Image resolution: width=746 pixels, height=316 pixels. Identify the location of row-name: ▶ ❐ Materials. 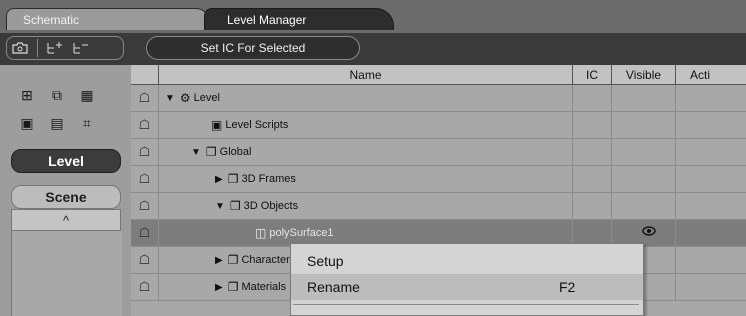
(250, 287).